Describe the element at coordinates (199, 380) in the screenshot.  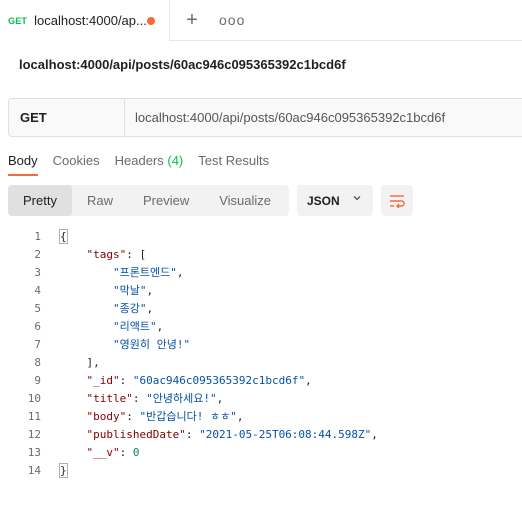
I see `code-text: "_id": "60ac946c095365392c1bcd6f",` at that location.